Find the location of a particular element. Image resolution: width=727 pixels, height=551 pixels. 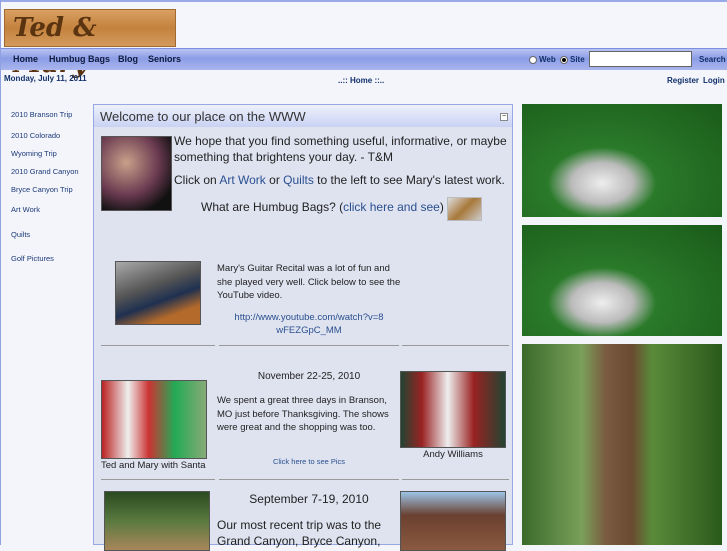

humbug-post: ) is located at coordinates (441, 207).